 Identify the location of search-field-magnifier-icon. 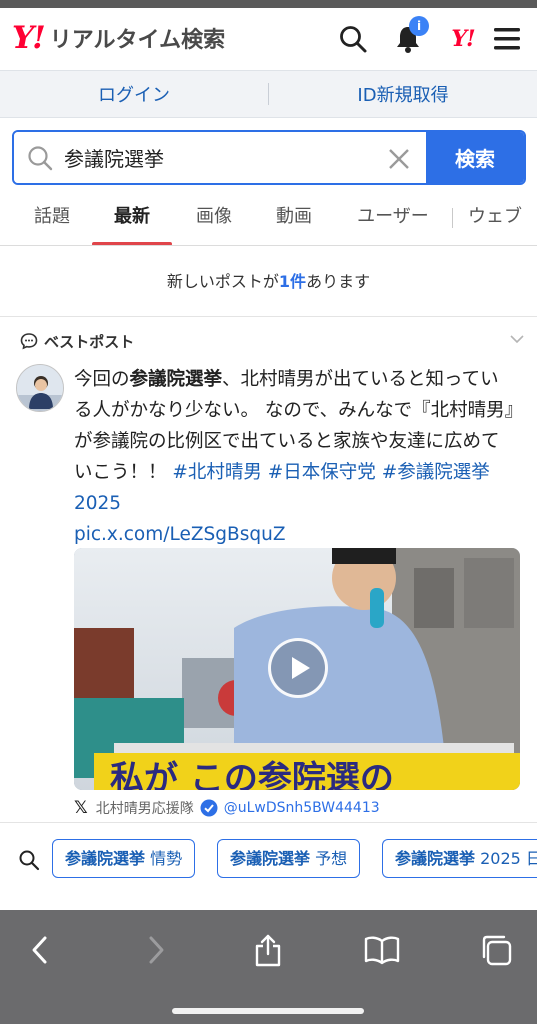
(40, 157).